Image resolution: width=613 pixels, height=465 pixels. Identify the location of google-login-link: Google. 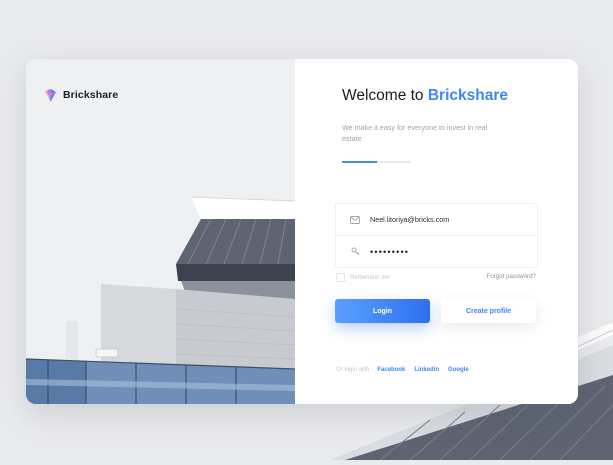
(458, 370).